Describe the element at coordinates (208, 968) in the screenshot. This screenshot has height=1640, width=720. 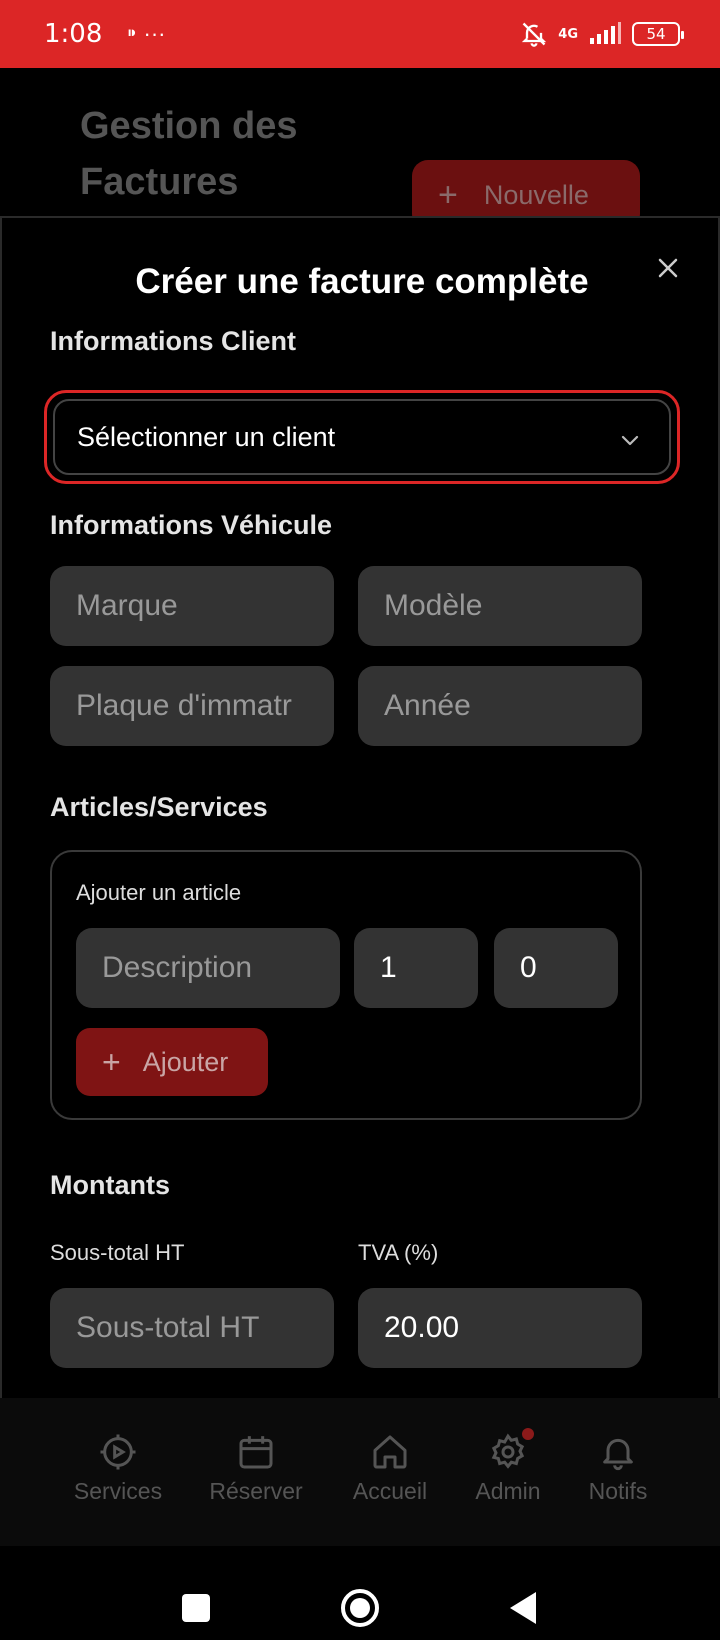
I see `article-description-field: Description` at that location.